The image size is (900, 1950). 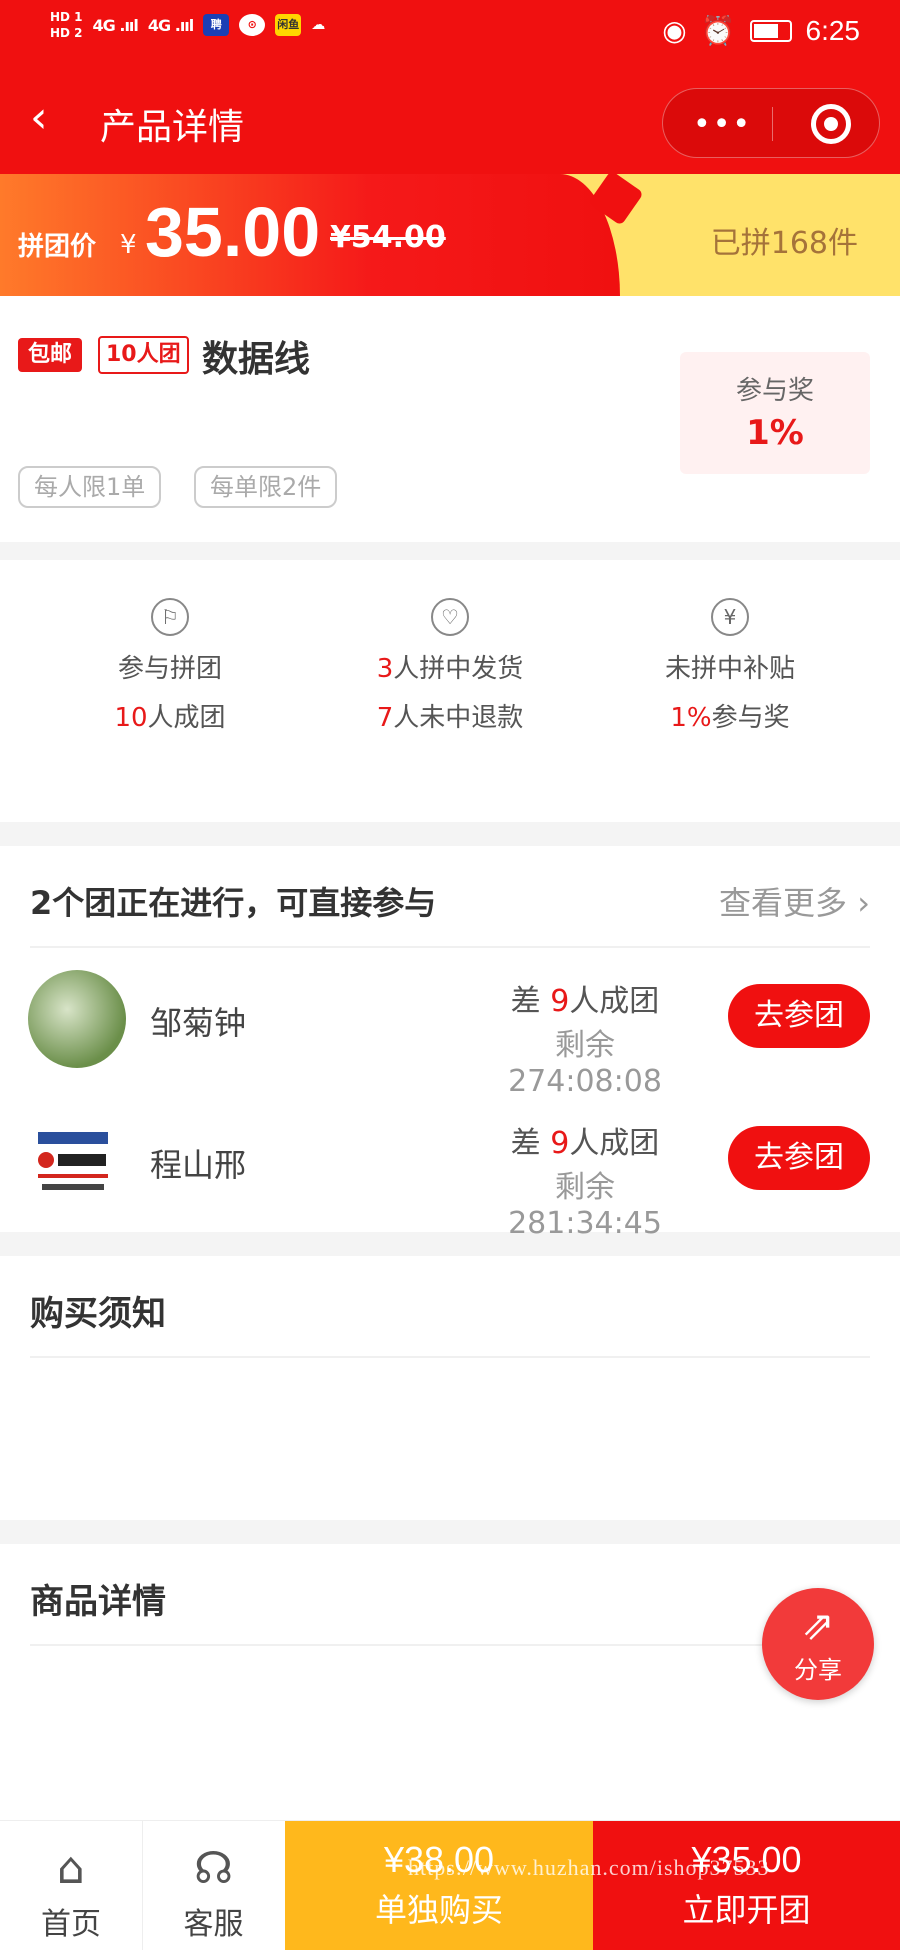 I want to click on rule-line-1: 未拼中补贴, so click(x=729, y=669).